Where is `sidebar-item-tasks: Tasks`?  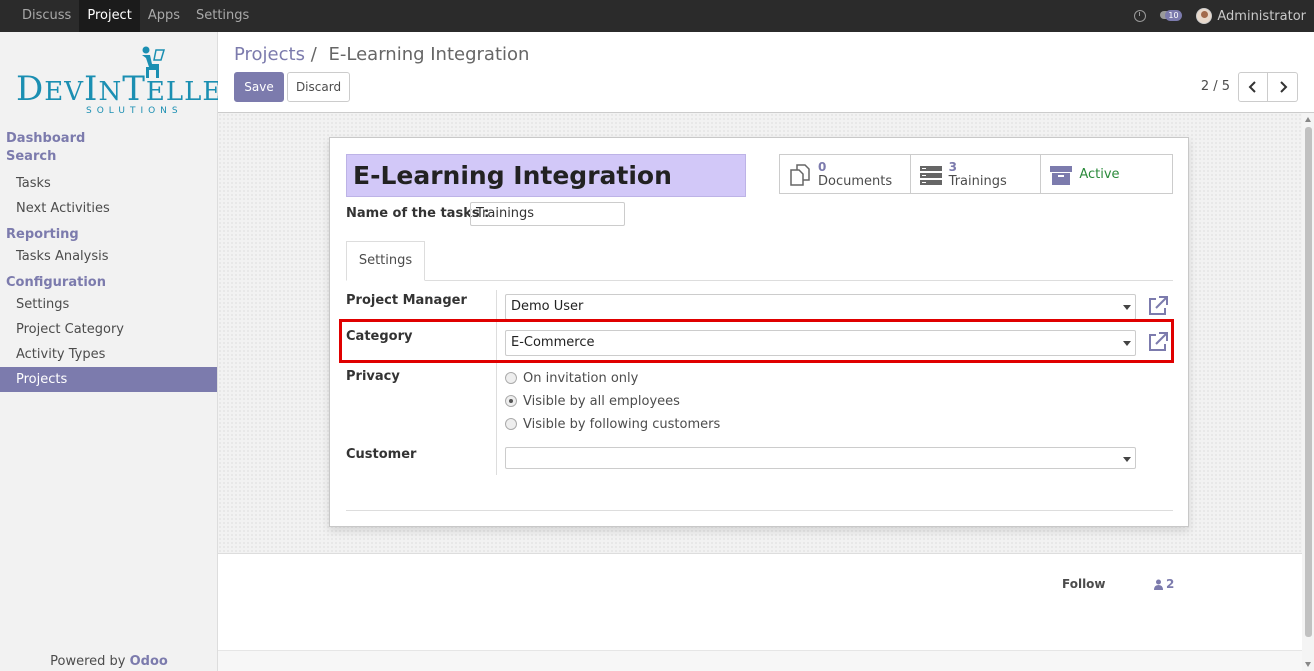 sidebar-item-tasks: Tasks is located at coordinates (108, 183).